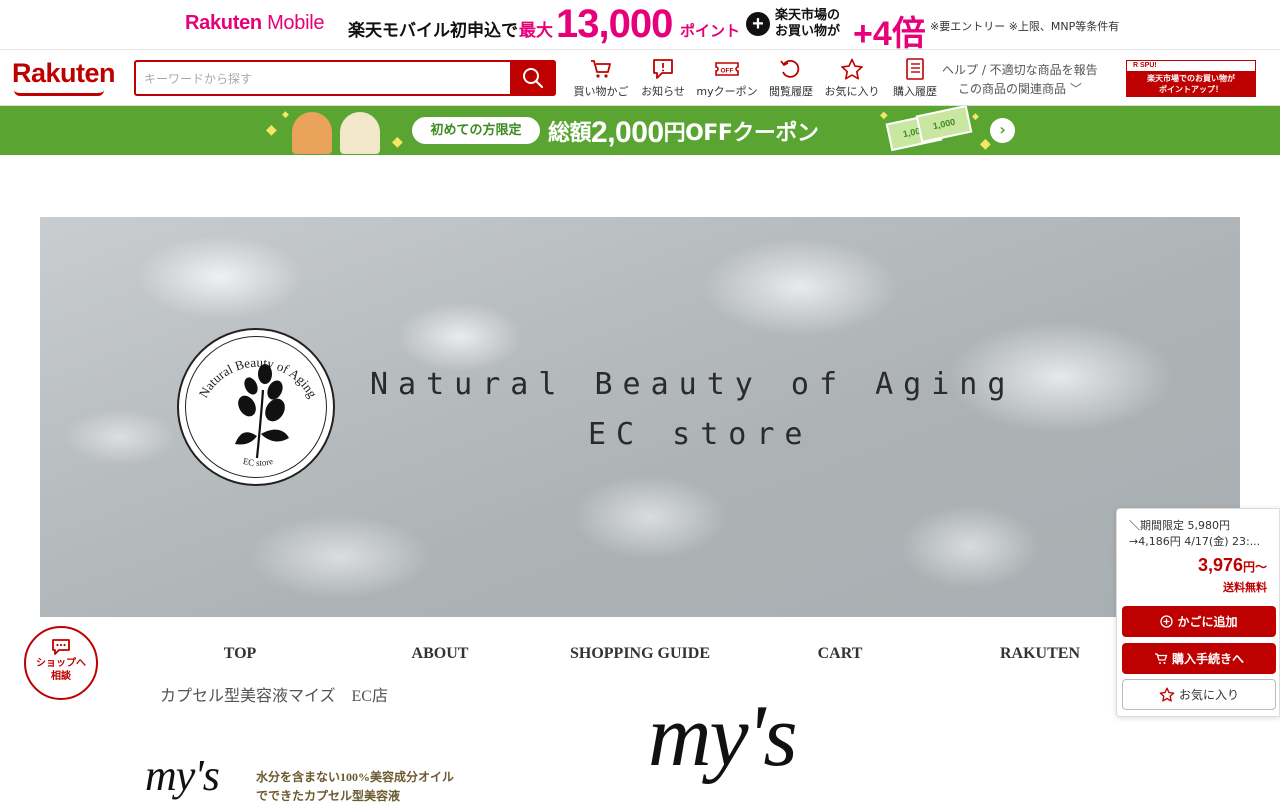 The image size is (1280, 806). What do you see at coordinates (258, 411) in the screenshot?
I see `flower-icon: Natural Beauty of Aging EC store` at bounding box center [258, 411].